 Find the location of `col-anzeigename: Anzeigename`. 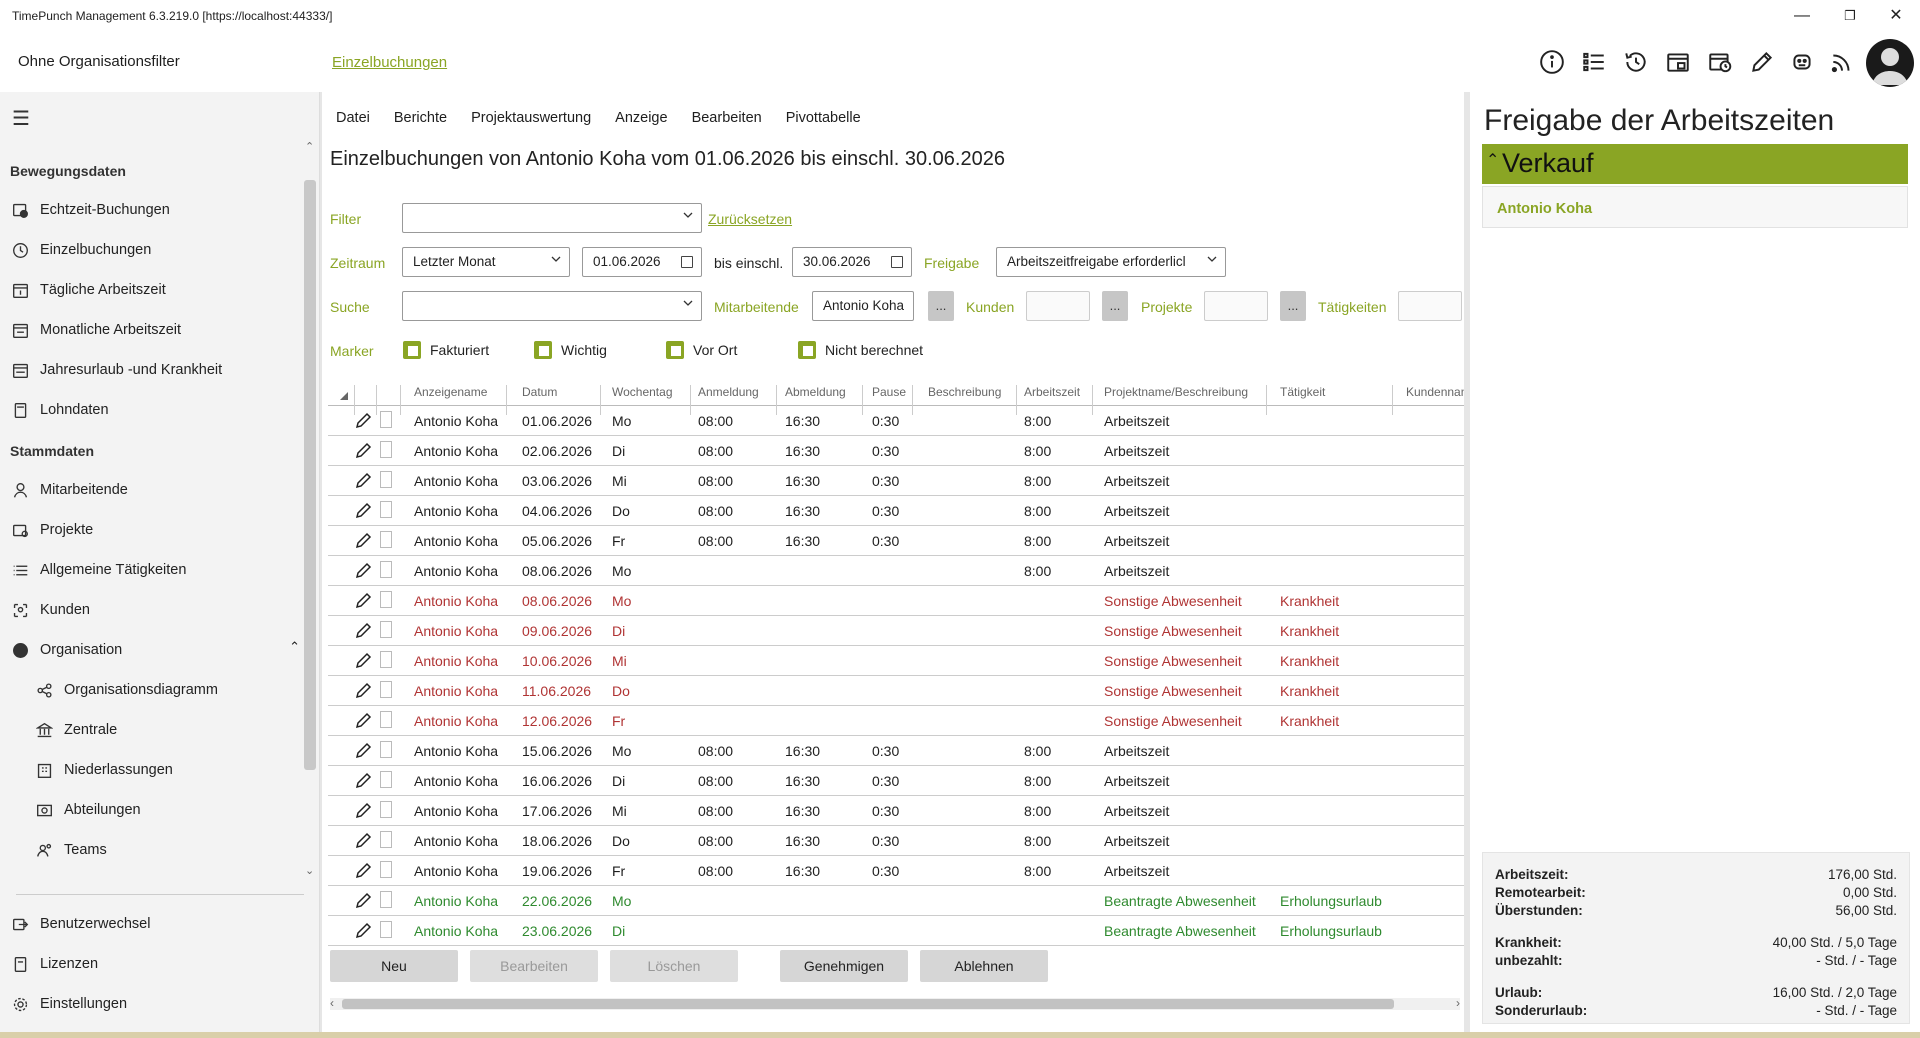

col-anzeigename: Anzeigename is located at coordinates (450, 392).